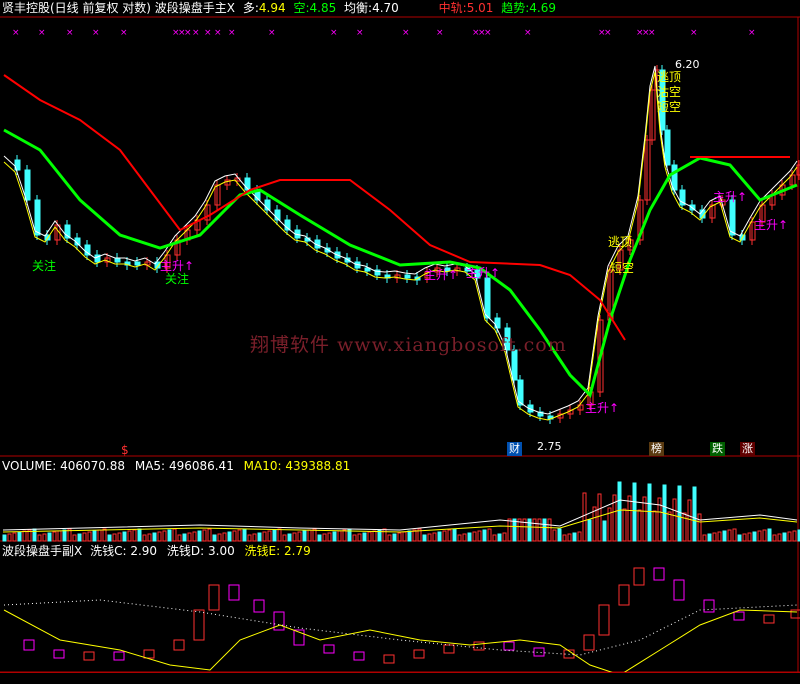 The image size is (800, 684). What do you see at coordinates (358, 8) in the screenshot?
I see `junheng-label: 均衡:` at bounding box center [358, 8].